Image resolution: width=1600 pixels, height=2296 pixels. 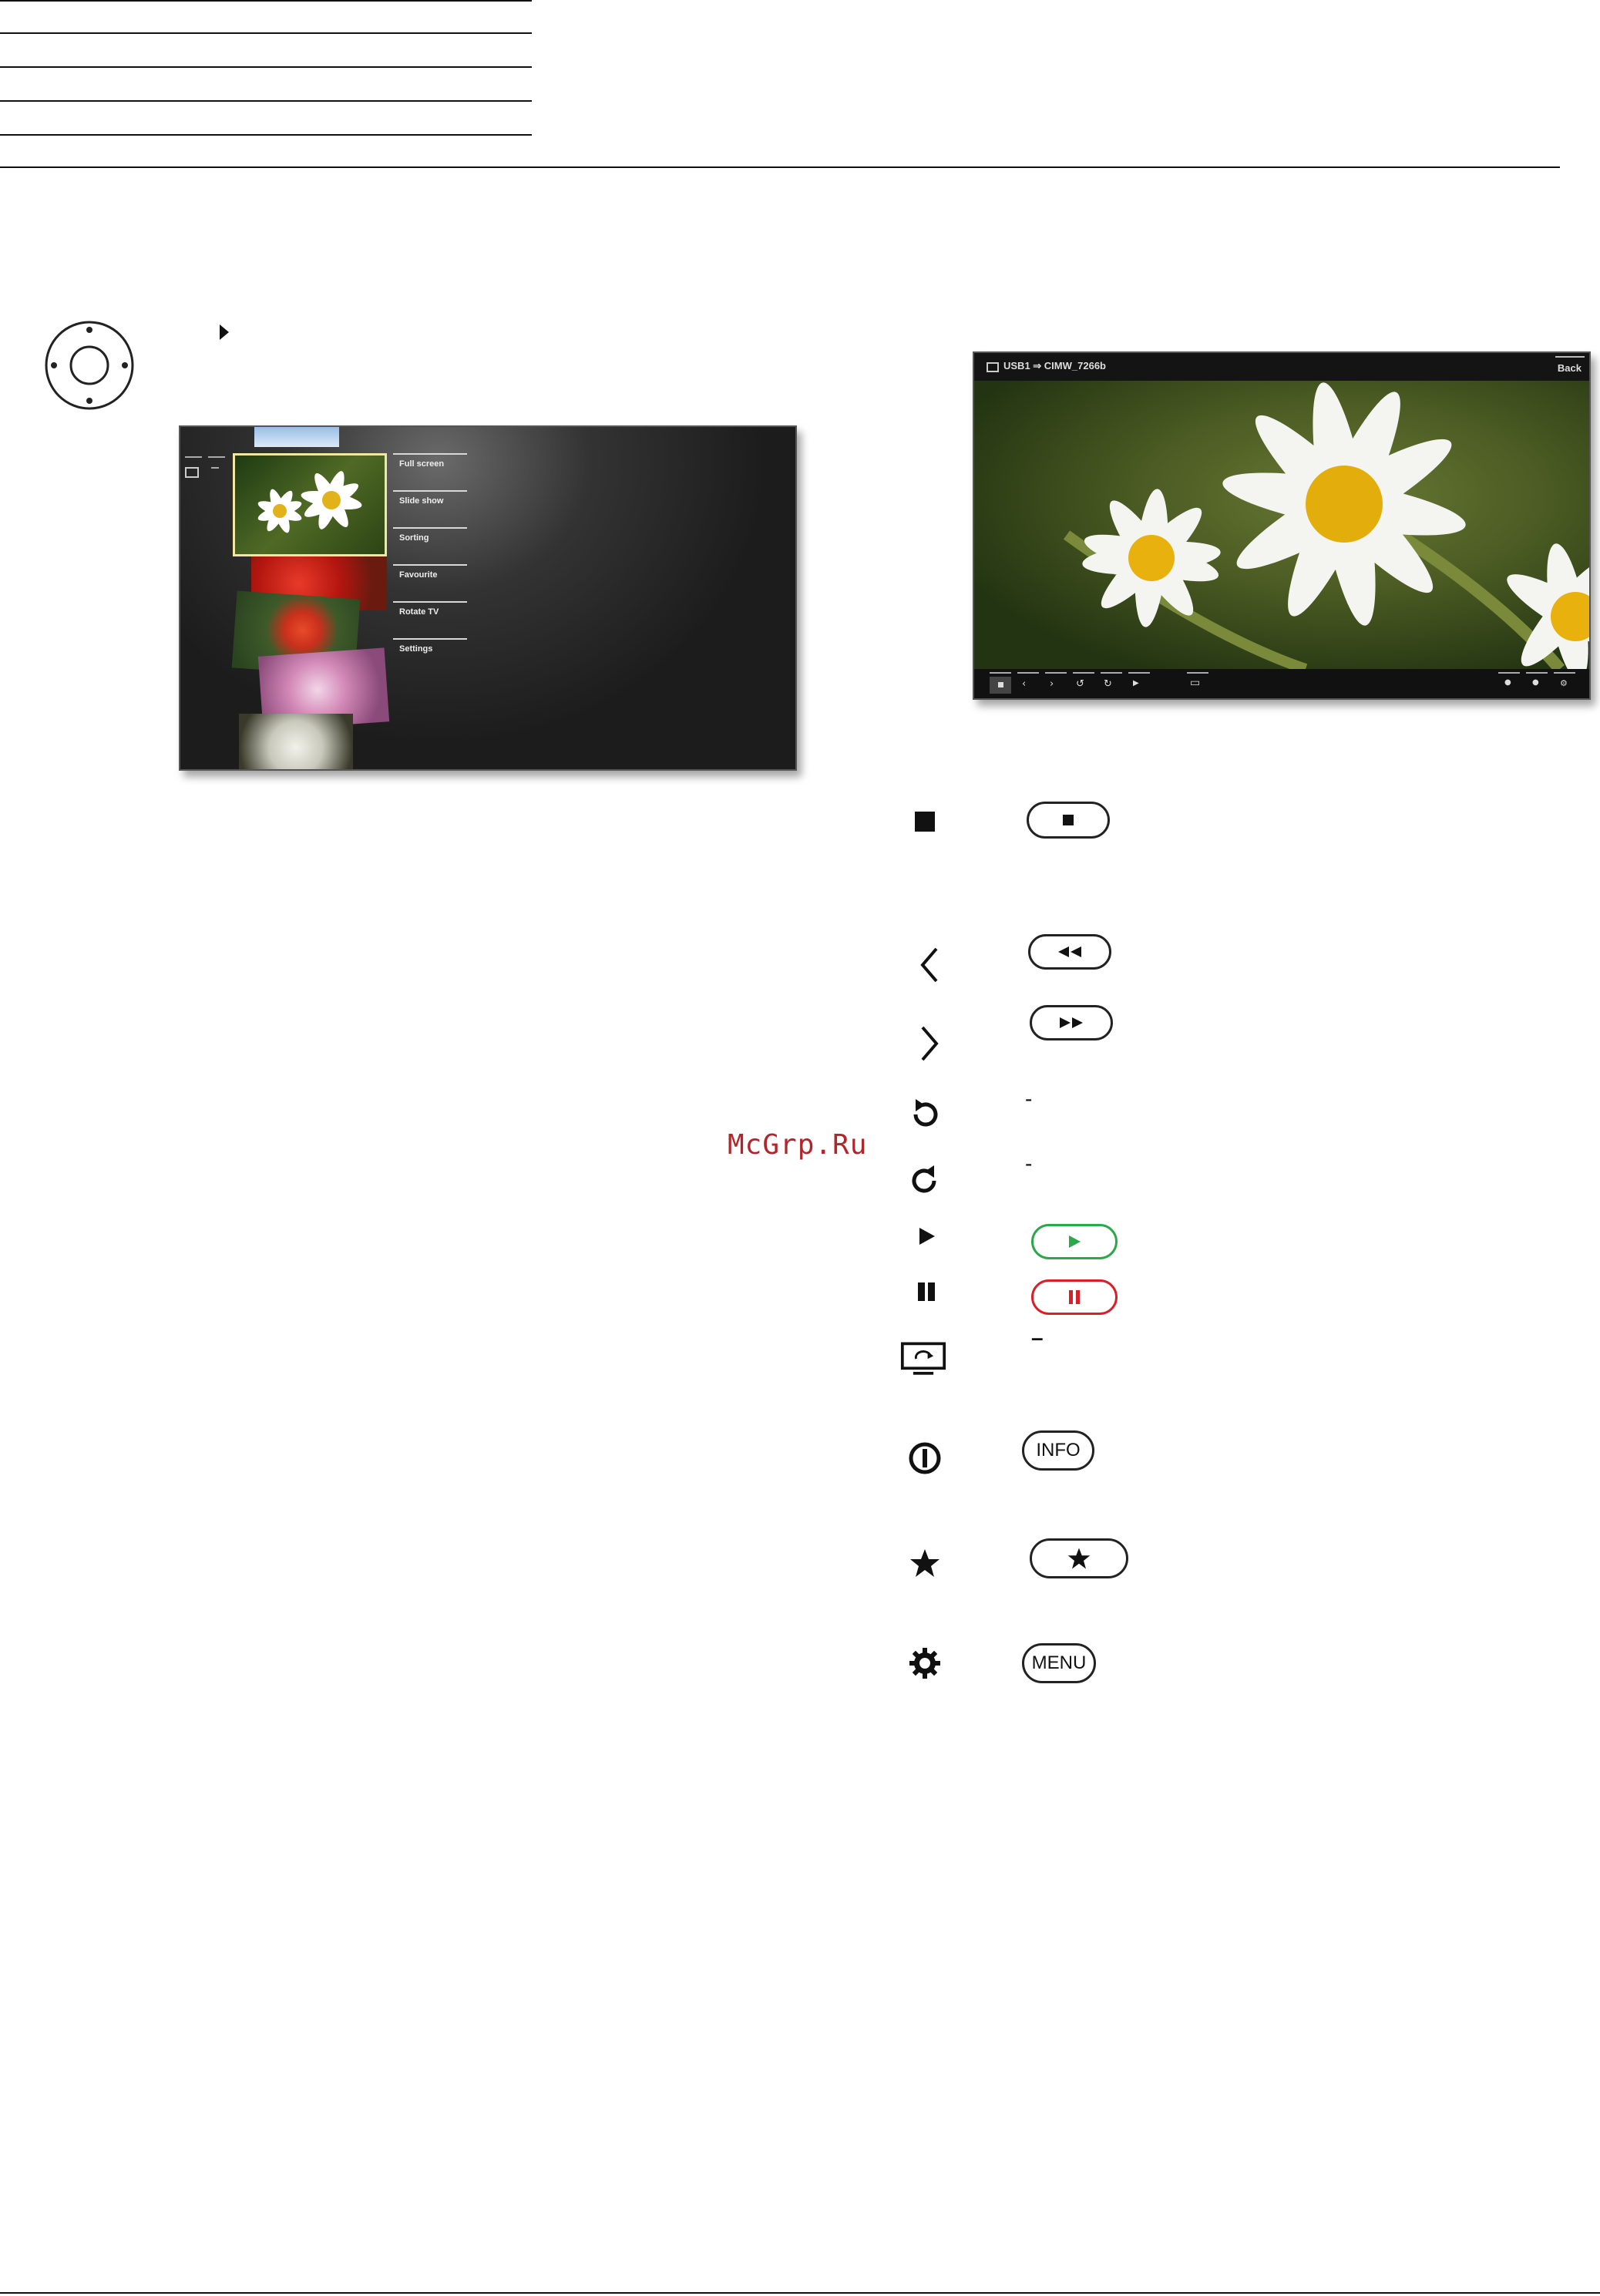 What do you see at coordinates (1136, 683) in the screenshot?
I see `play-control-icon: ▶` at bounding box center [1136, 683].